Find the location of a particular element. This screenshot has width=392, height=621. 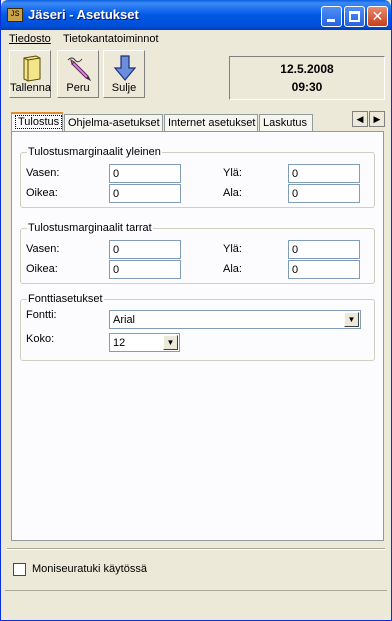

close-icon: ✕ is located at coordinates (377, 16).